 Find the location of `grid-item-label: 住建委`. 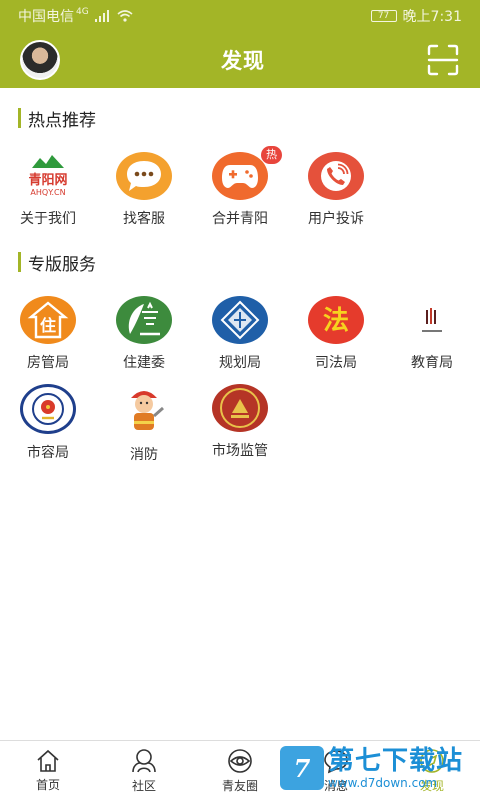

grid-item-label: 住建委 is located at coordinates (144, 363).